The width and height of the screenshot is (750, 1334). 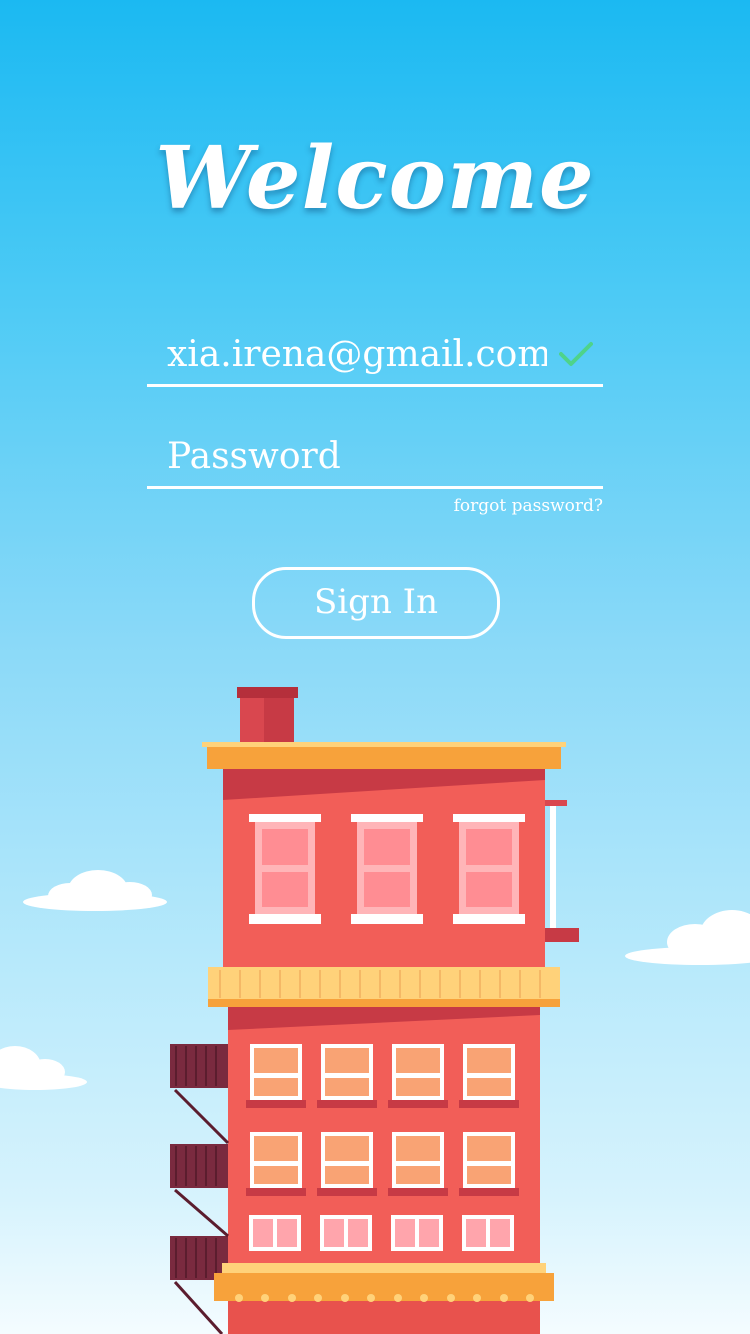 I want to click on forgot-password-link: forgot password?, so click(x=528, y=506).